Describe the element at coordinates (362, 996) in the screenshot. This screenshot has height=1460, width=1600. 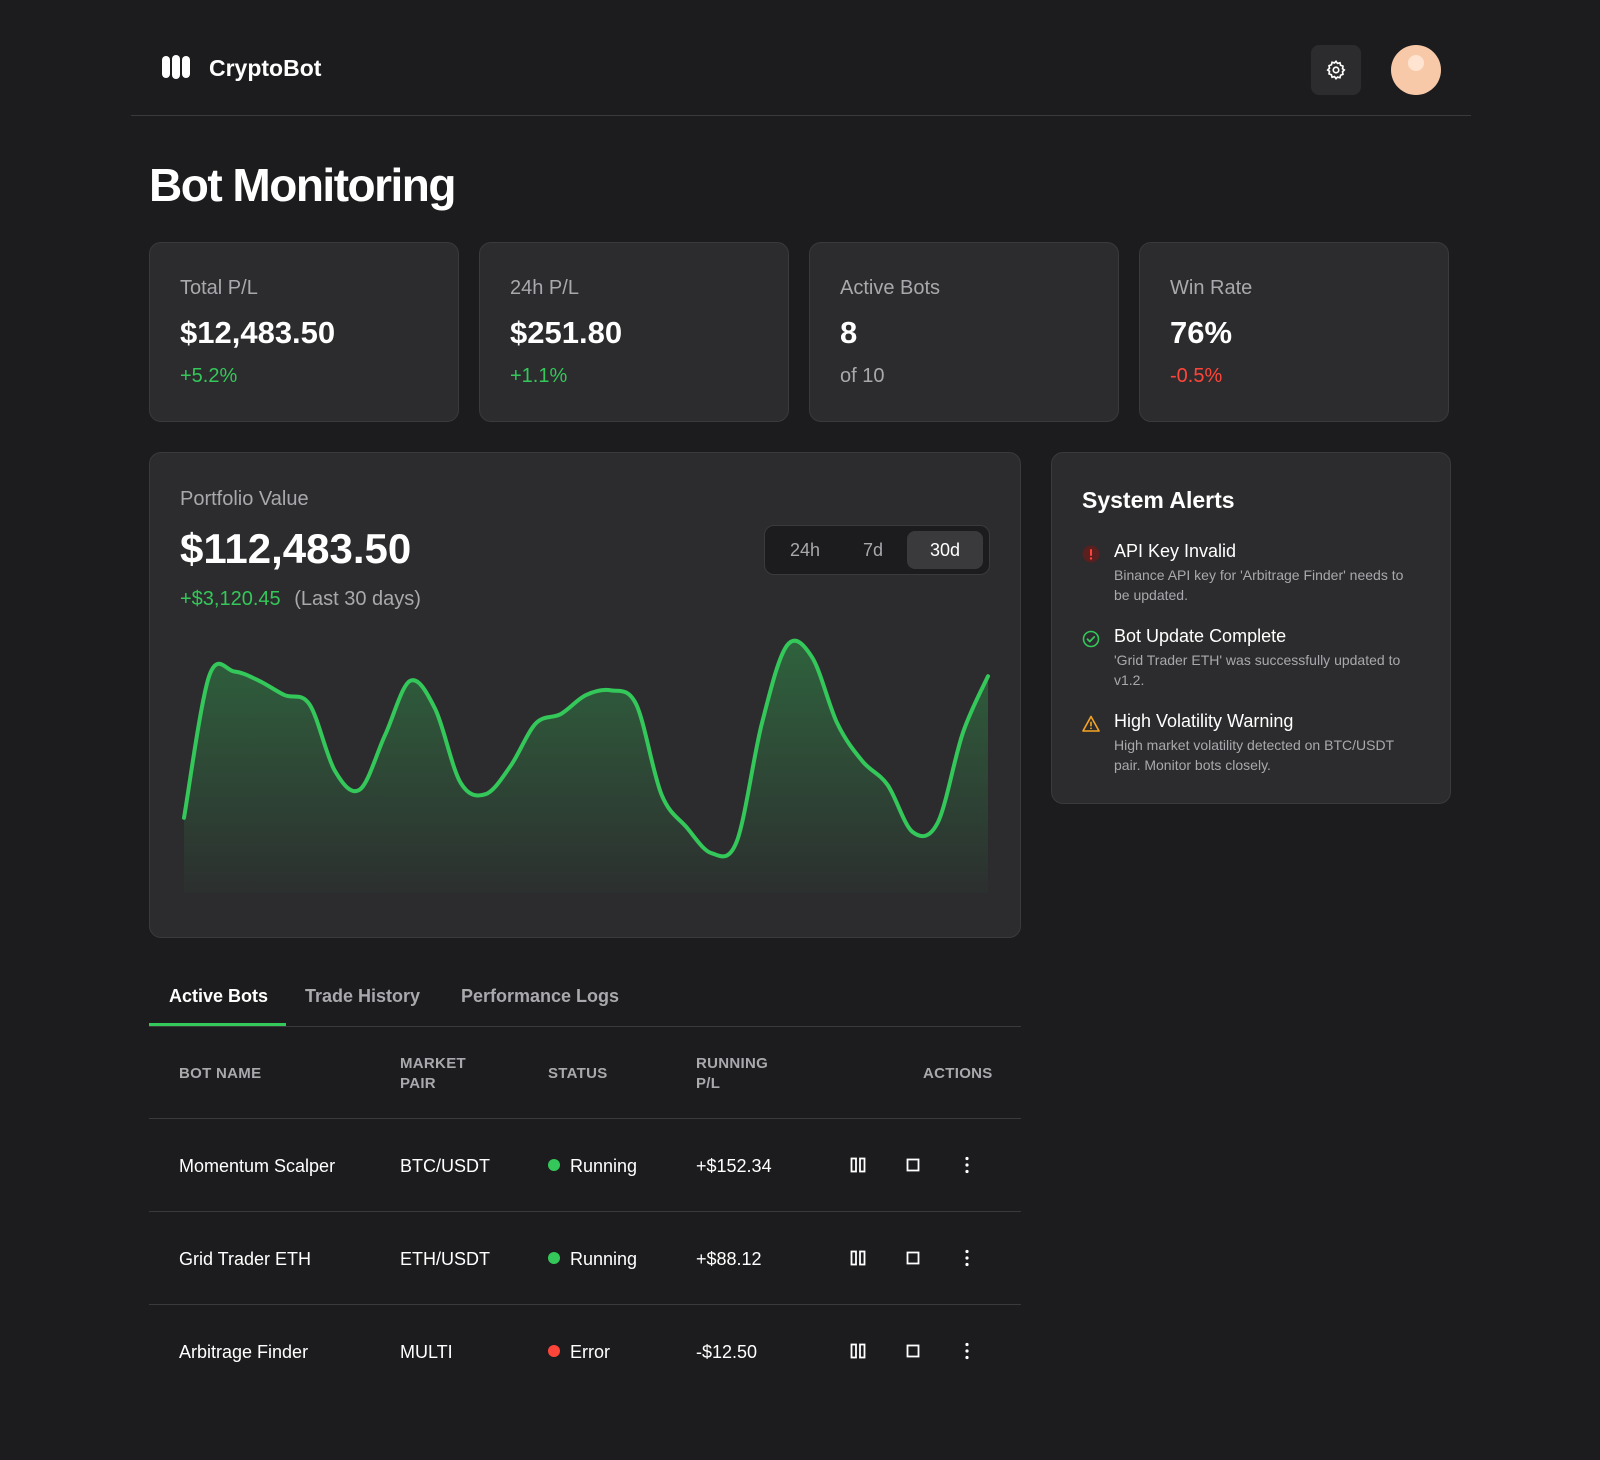
I see `tab-trade-history: Trade History` at that location.